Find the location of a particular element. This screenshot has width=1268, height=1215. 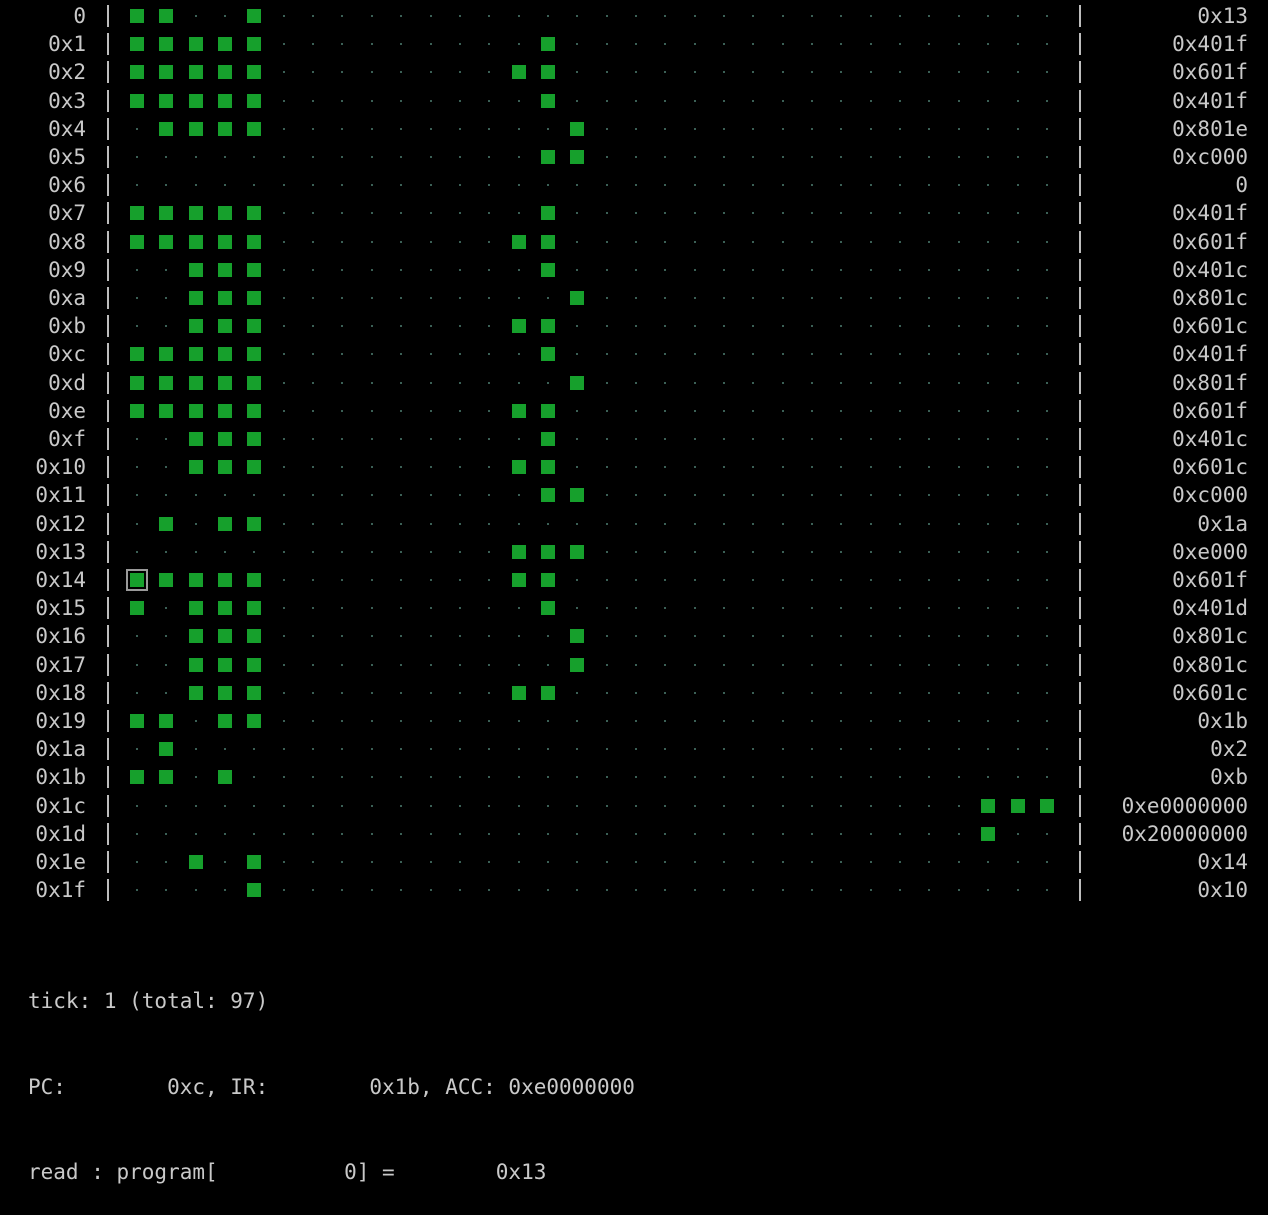

memory-address: 0x1c is located at coordinates (60, 805).